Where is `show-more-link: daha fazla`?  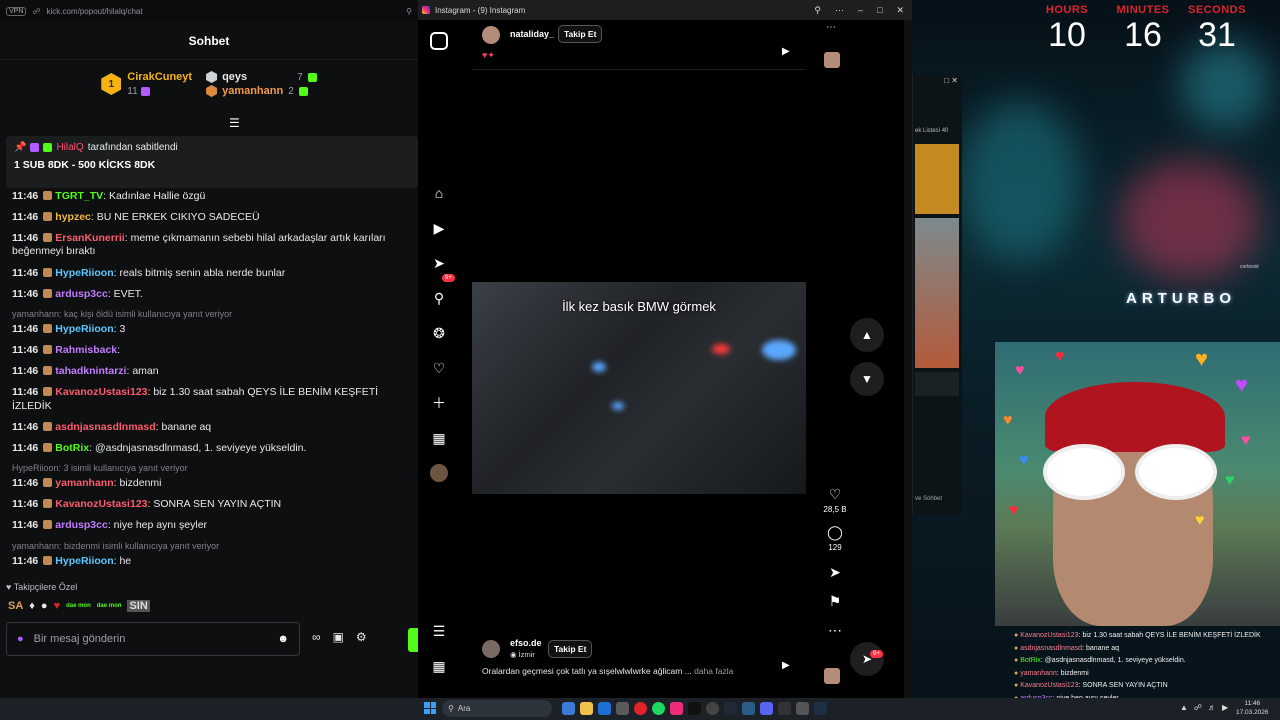
show-more-link: daha fazla is located at coordinates (713, 671).